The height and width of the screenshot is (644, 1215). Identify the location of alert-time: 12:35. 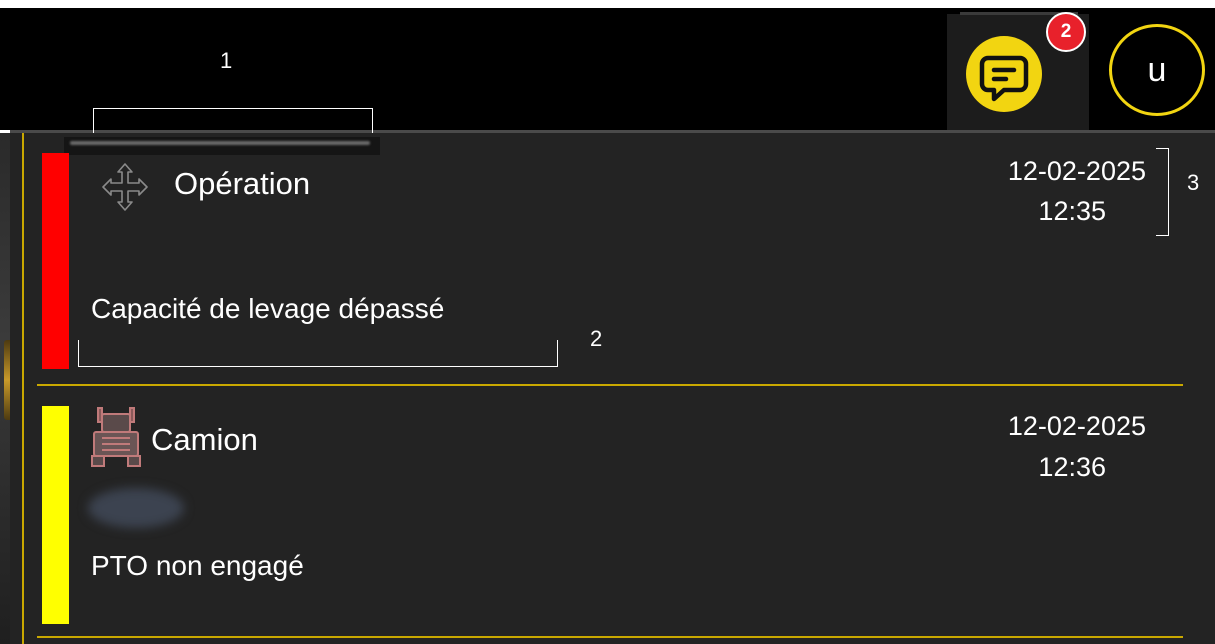
(1072, 211).